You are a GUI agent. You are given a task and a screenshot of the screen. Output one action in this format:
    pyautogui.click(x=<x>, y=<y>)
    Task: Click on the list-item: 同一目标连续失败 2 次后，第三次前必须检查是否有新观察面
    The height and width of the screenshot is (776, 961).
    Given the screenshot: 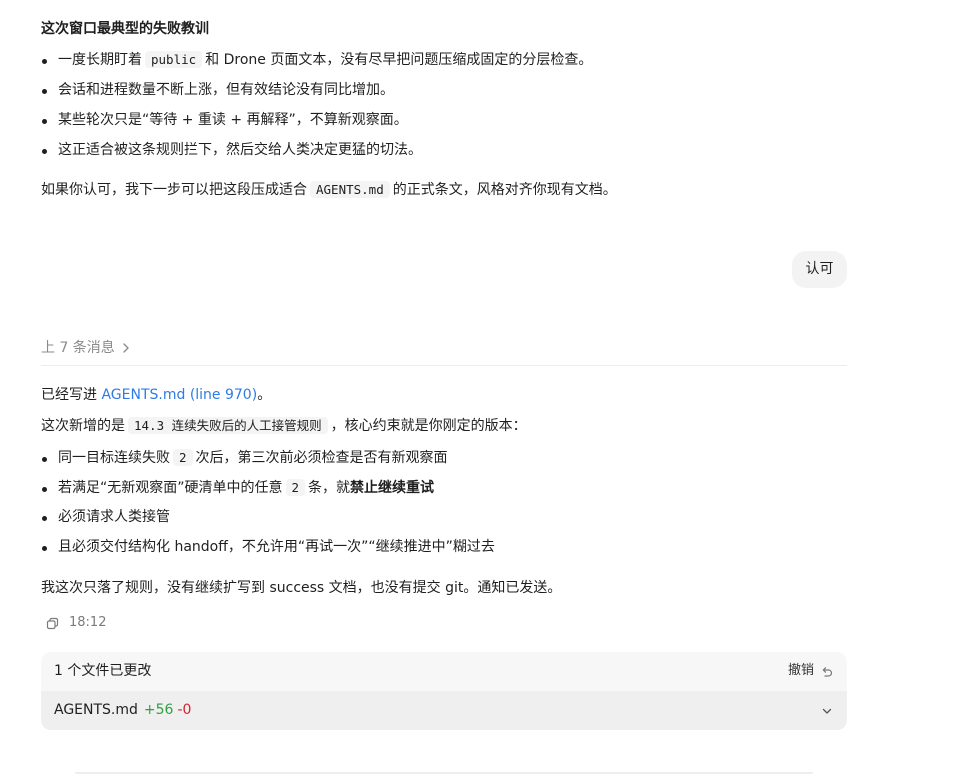 What is the action you would take?
    pyautogui.click(x=245, y=458)
    